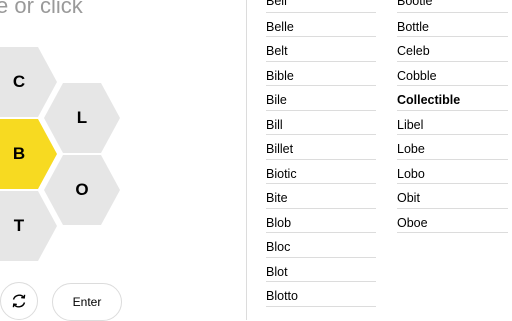  Describe the element at coordinates (321, 196) in the screenshot. I see `found-word: Bite` at that location.